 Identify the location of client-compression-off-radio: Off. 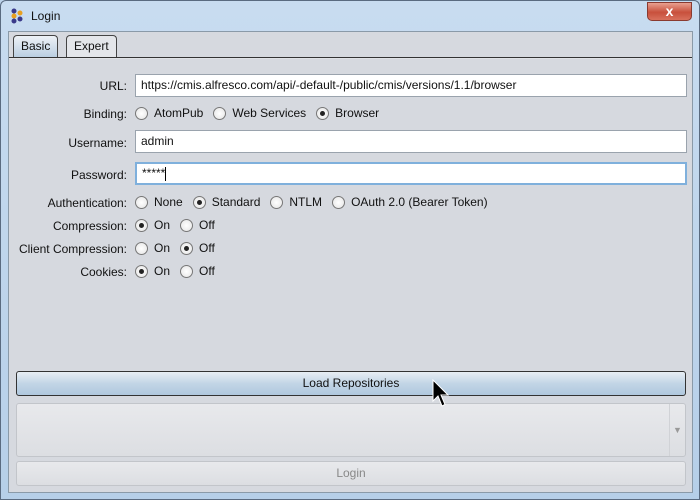
(197, 248).